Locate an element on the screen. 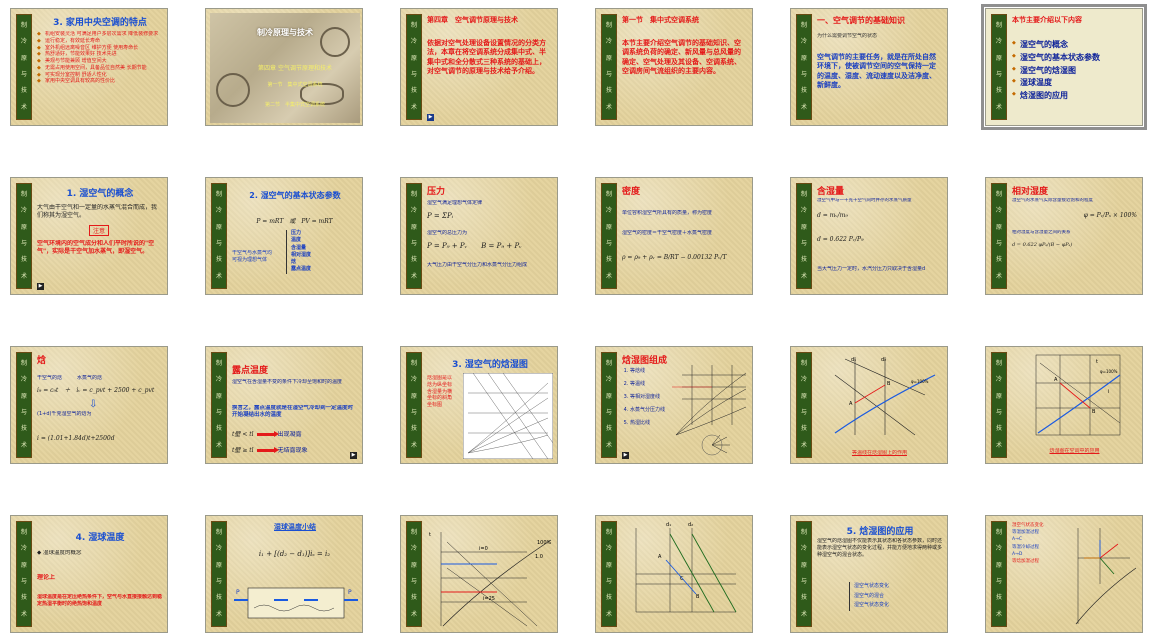 The image size is (1150, 633). component-list: 等焓线等温线等相对湿度线水蒸气分压力线热湿比线 is located at coordinates (650, 397).